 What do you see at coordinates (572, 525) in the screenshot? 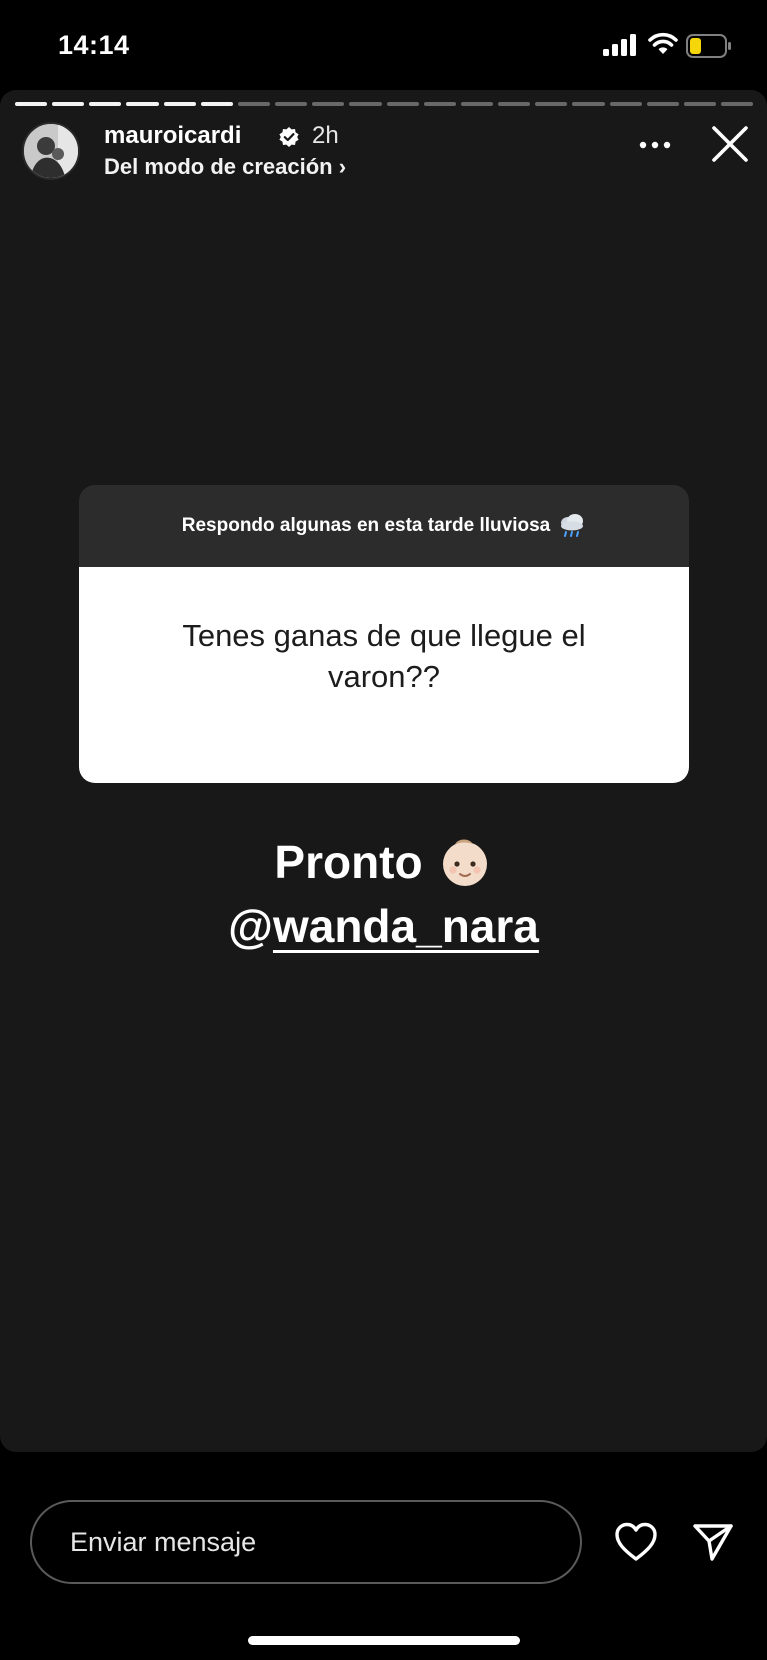
I see `rain-cloud-icon` at bounding box center [572, 525].